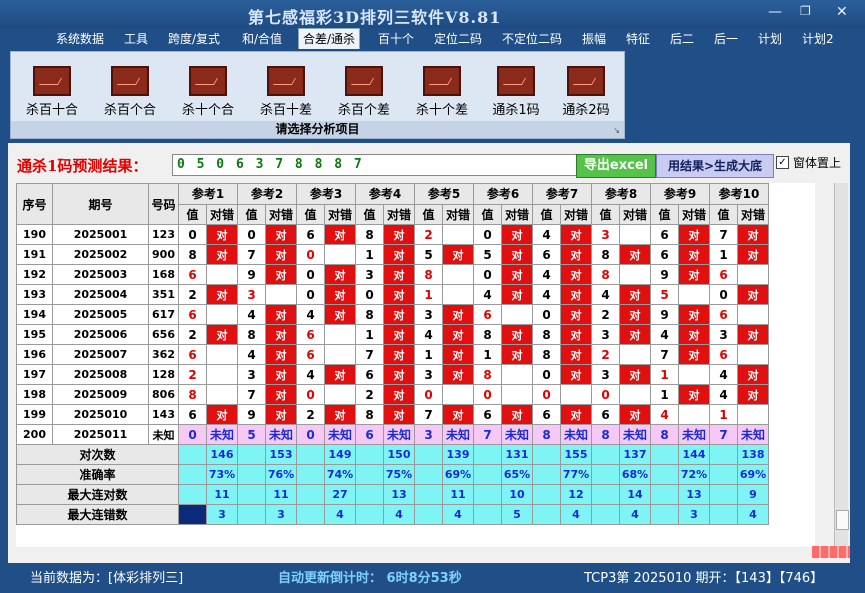 The height and width of the screenshot is (593, 865). I want to click on menu-tools: 工具, so click(136, 38).